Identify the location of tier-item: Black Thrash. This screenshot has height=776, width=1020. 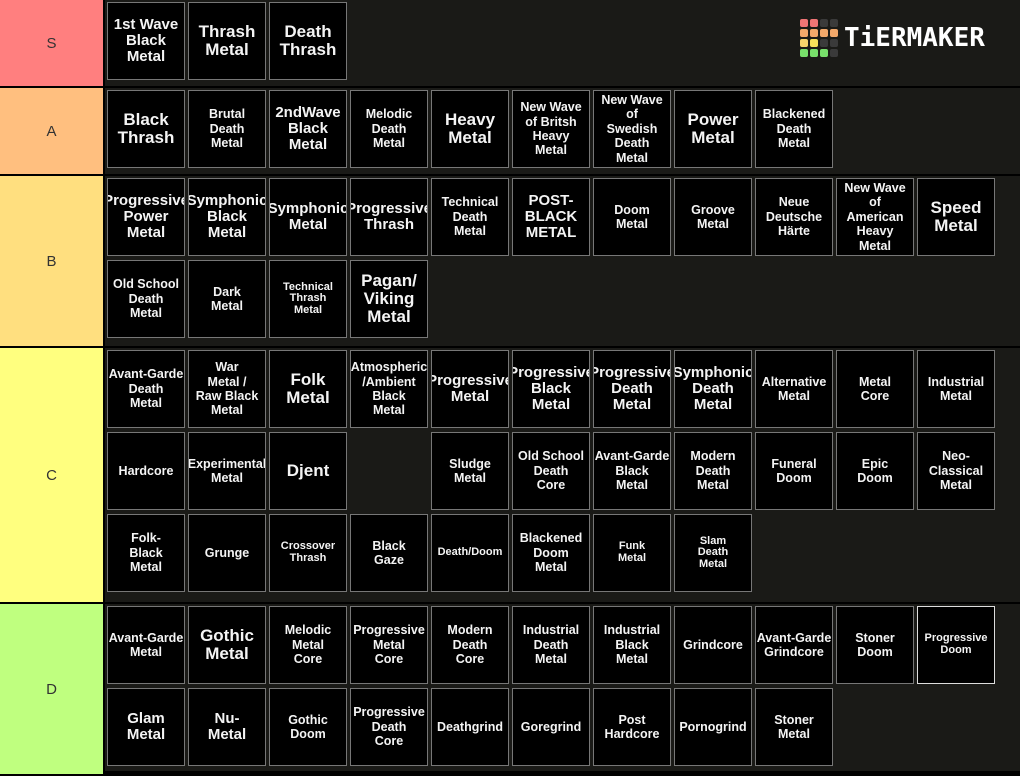
(146, 129).